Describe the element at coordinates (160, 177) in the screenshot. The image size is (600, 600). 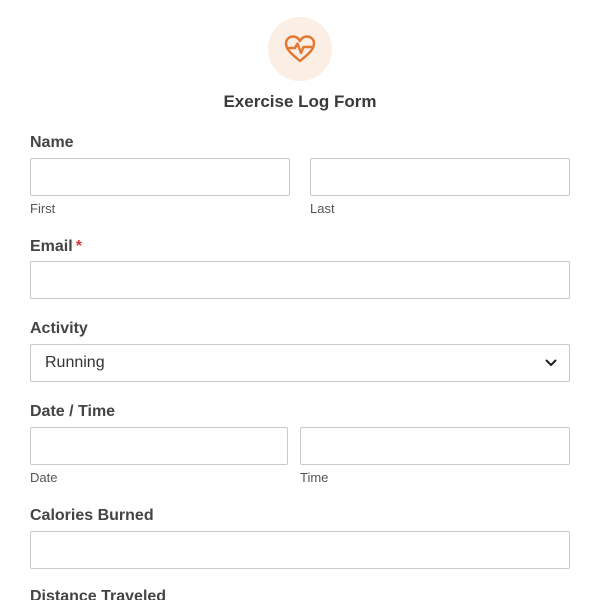
I see `first-name-input` at that location.